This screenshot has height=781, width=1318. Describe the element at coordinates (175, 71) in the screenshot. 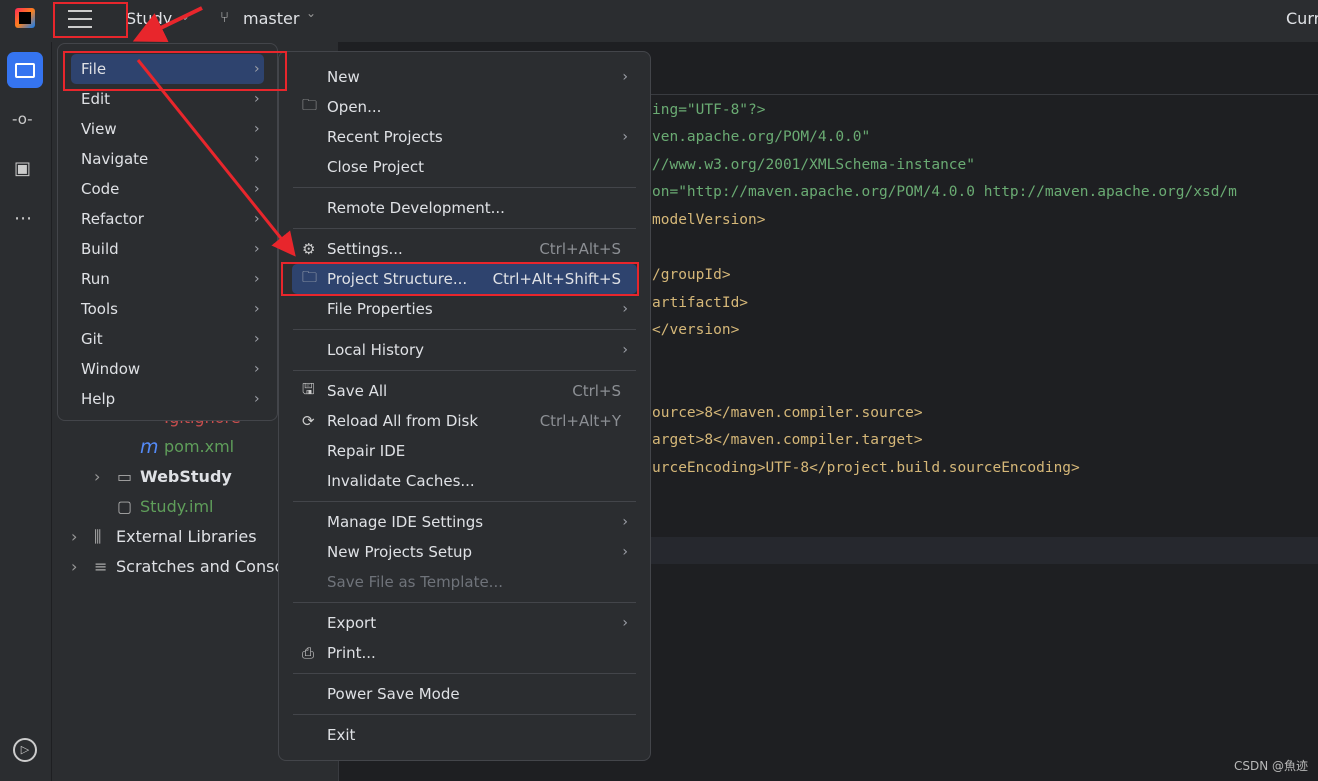

I see `annotation-box-file` at that location.